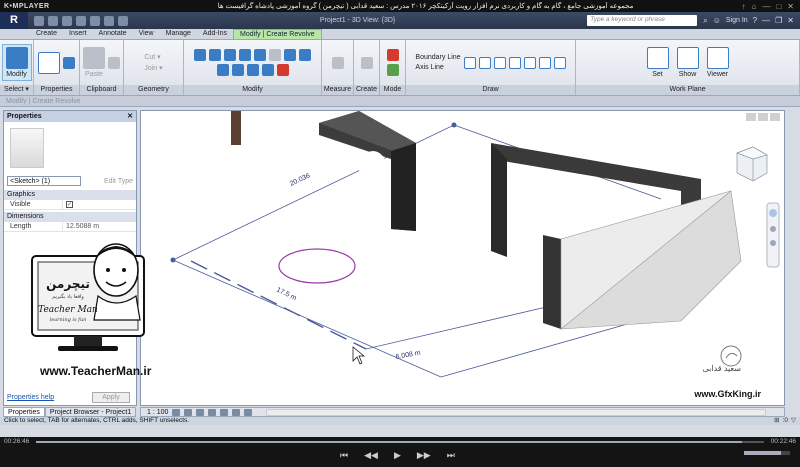  What do you see at coordinates (793, 421) in the screenshot?
I see `filter-icon: ▽` at bounding box center [793, 421].